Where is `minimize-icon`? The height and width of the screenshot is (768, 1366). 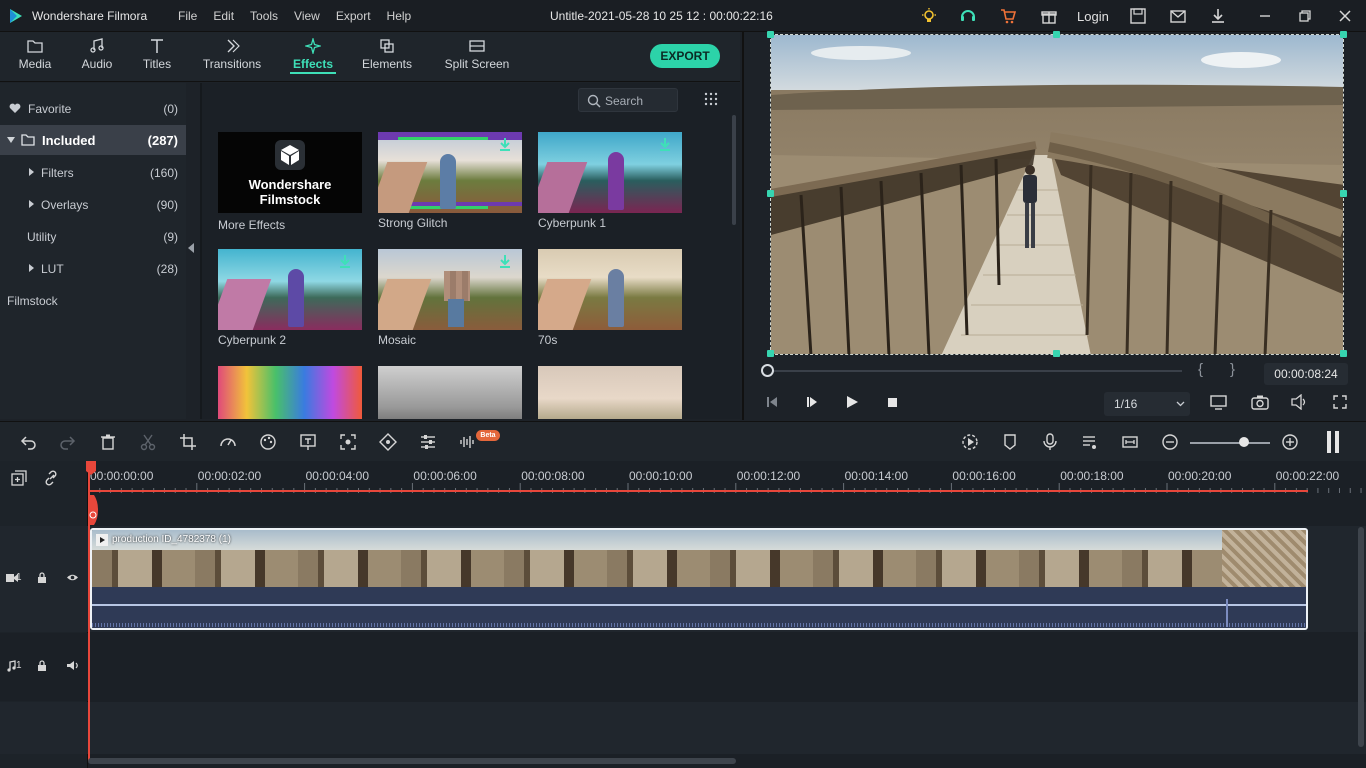
minimize-icon is located at coordinates (1265, 16).